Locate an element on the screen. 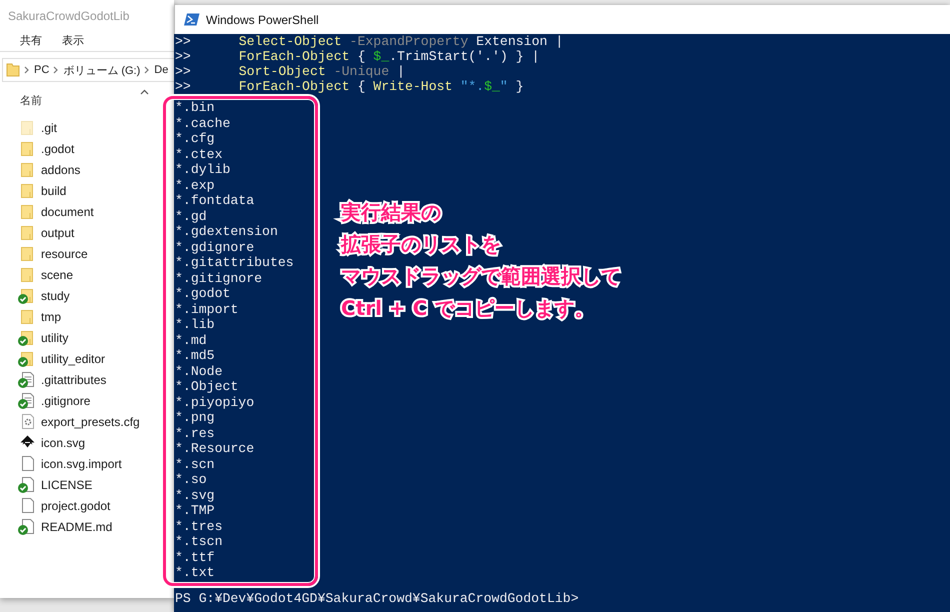 The width and height of the screenshot is (950, 612). file-name: project.godot is located at coordinates (75, 505).